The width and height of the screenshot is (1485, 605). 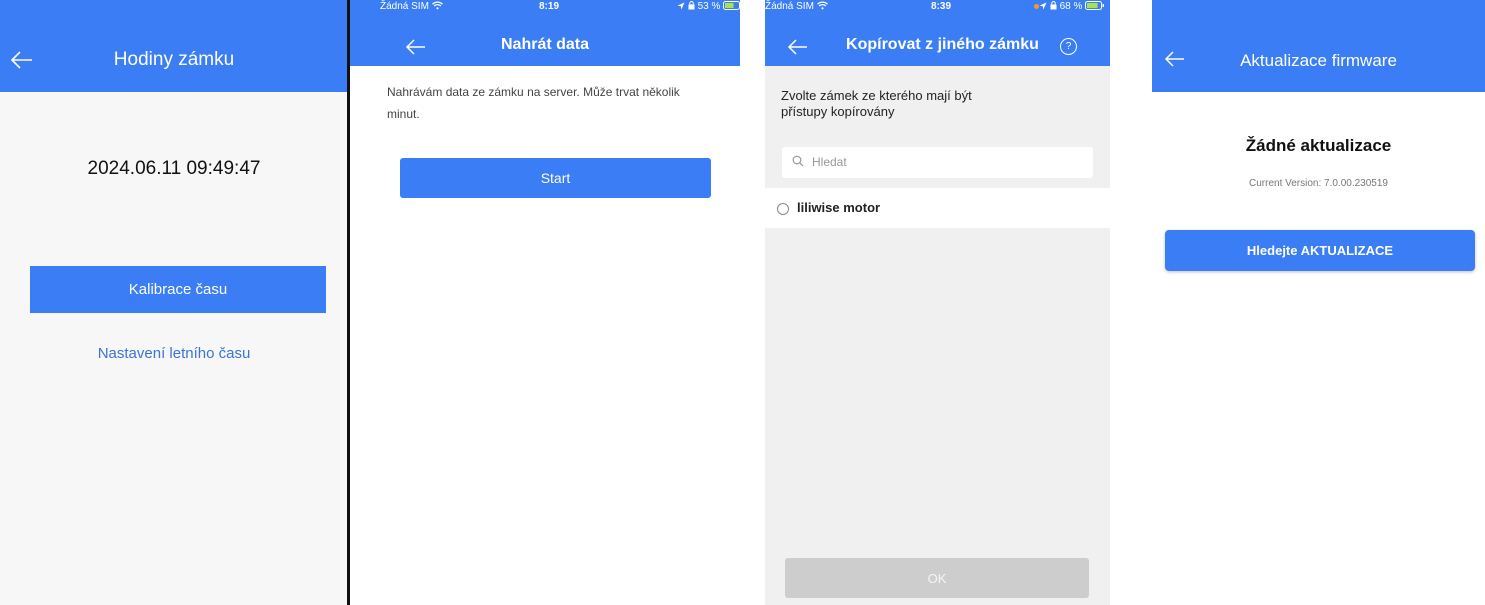 What do you see at coordinates (708, 6) in the screenshot?
I see `battery-status: 53 %` at bounding box center [708, 6].